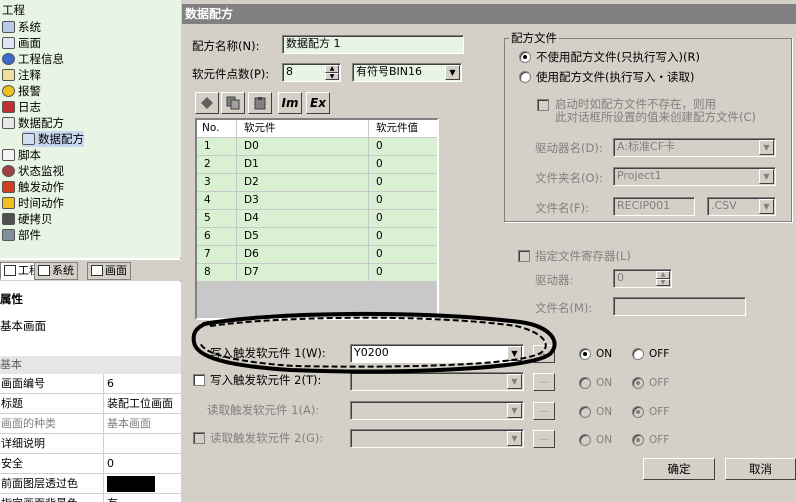  What do you see at coordinates (741, 206) in the screenshot?
I see `file-ext-select: .CSV ▼` at bounding box center [741, 206].